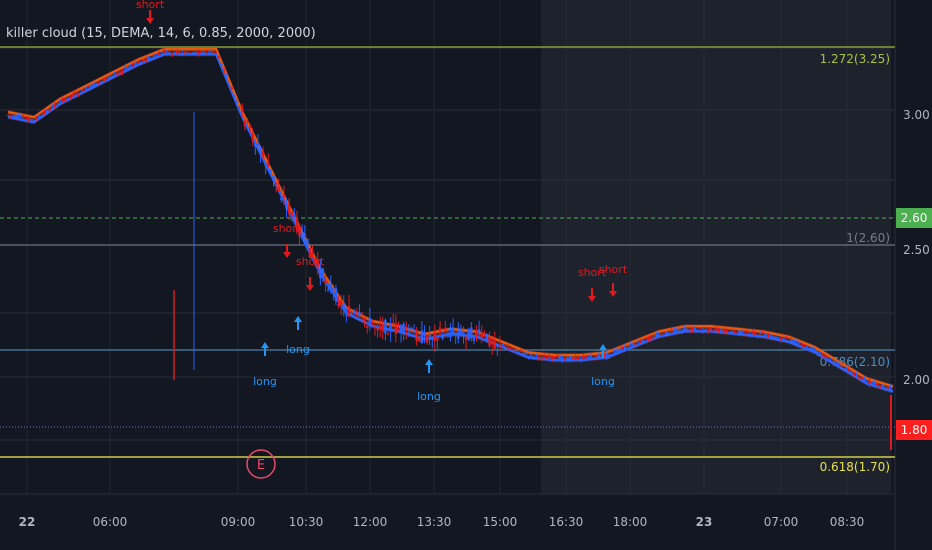 The width and height of the screenshot is (932, 550). I want to click on x-tick-label: 12:00, so click(370, 522).